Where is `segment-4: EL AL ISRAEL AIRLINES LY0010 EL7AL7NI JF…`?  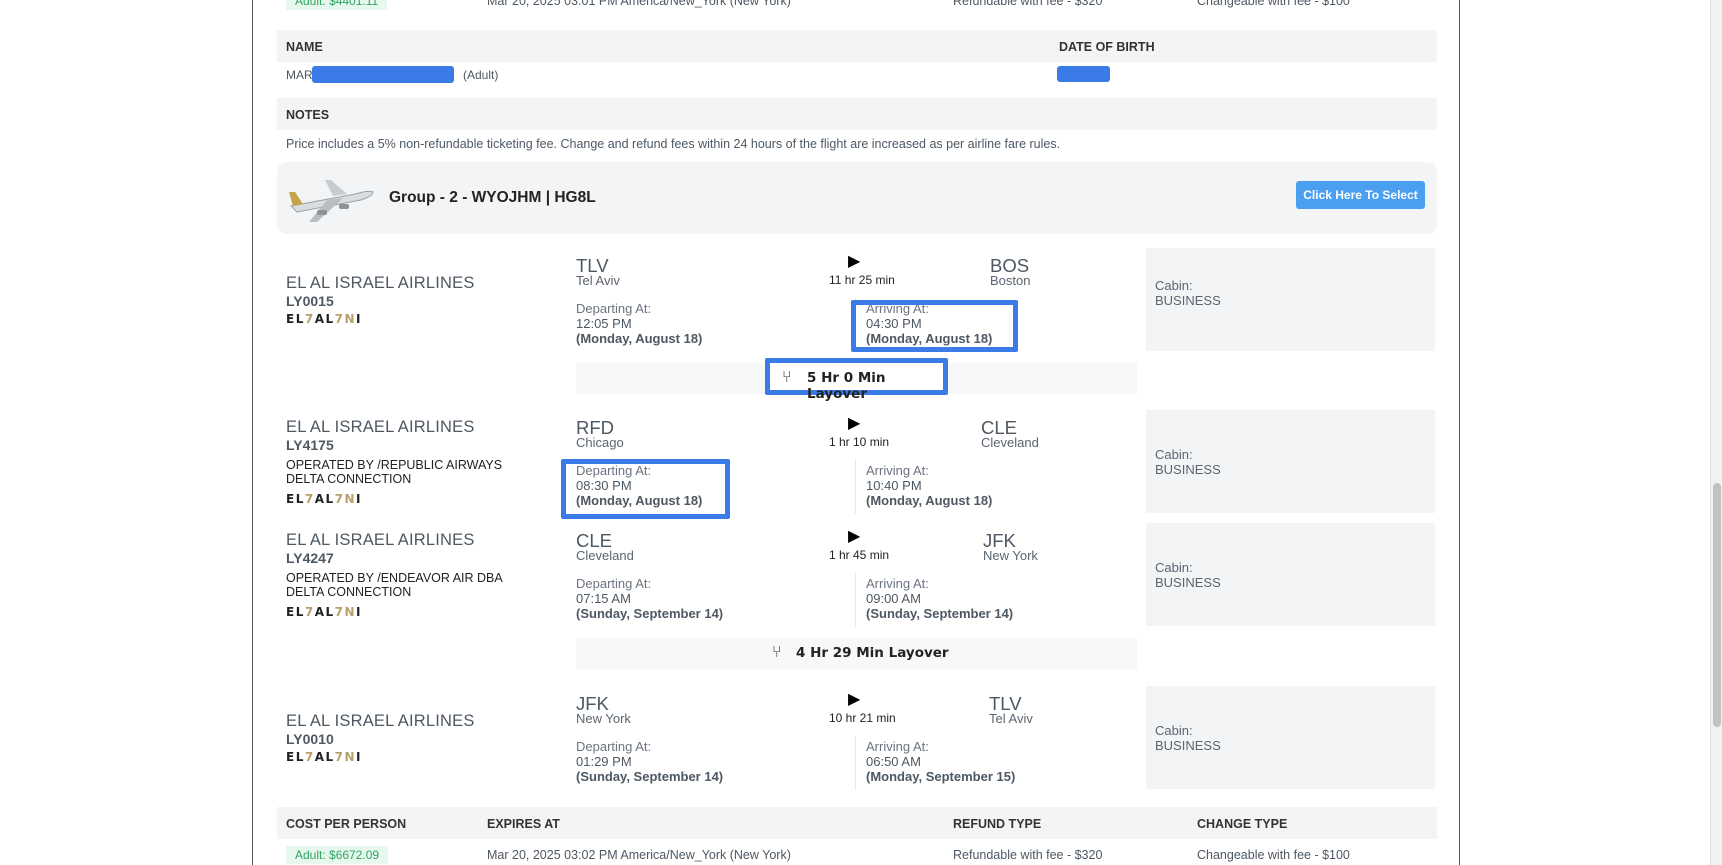
segment-4: EL AL ISRAEL AIRLINES LY0010 EL7AL7NI JF… is located at coordinates (857, 738).